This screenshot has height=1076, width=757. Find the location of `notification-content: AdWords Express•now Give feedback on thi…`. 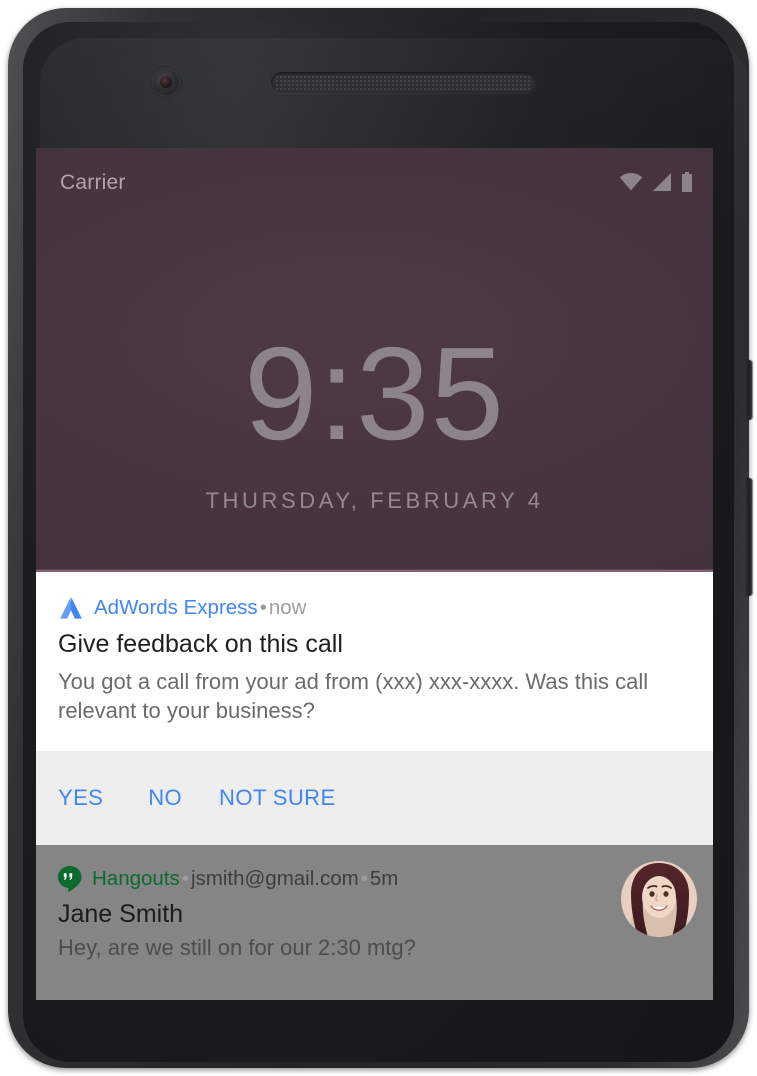

notification-content: AdWords Express•now Give feedback on thi… is located at coordinates (374, 659).